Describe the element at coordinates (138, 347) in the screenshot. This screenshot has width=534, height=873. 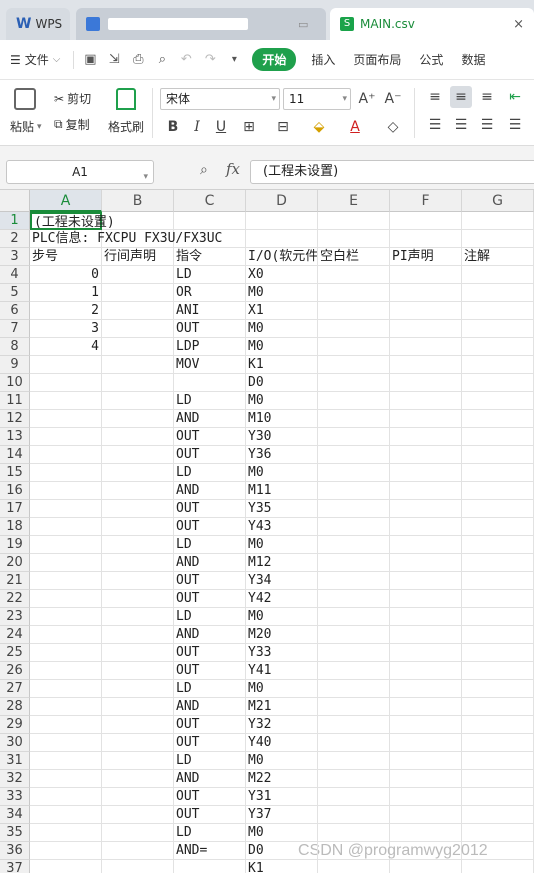
I see `cell-b8` at that location.